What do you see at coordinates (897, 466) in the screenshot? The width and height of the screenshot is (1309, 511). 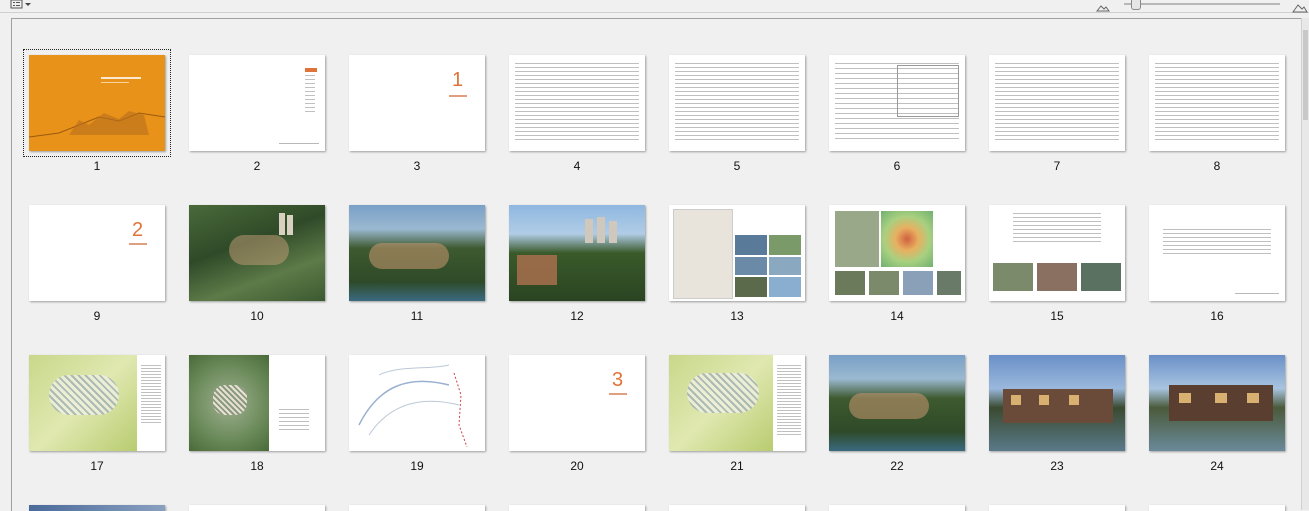 I see `page-number: 22` at bounding box center [897, 466].